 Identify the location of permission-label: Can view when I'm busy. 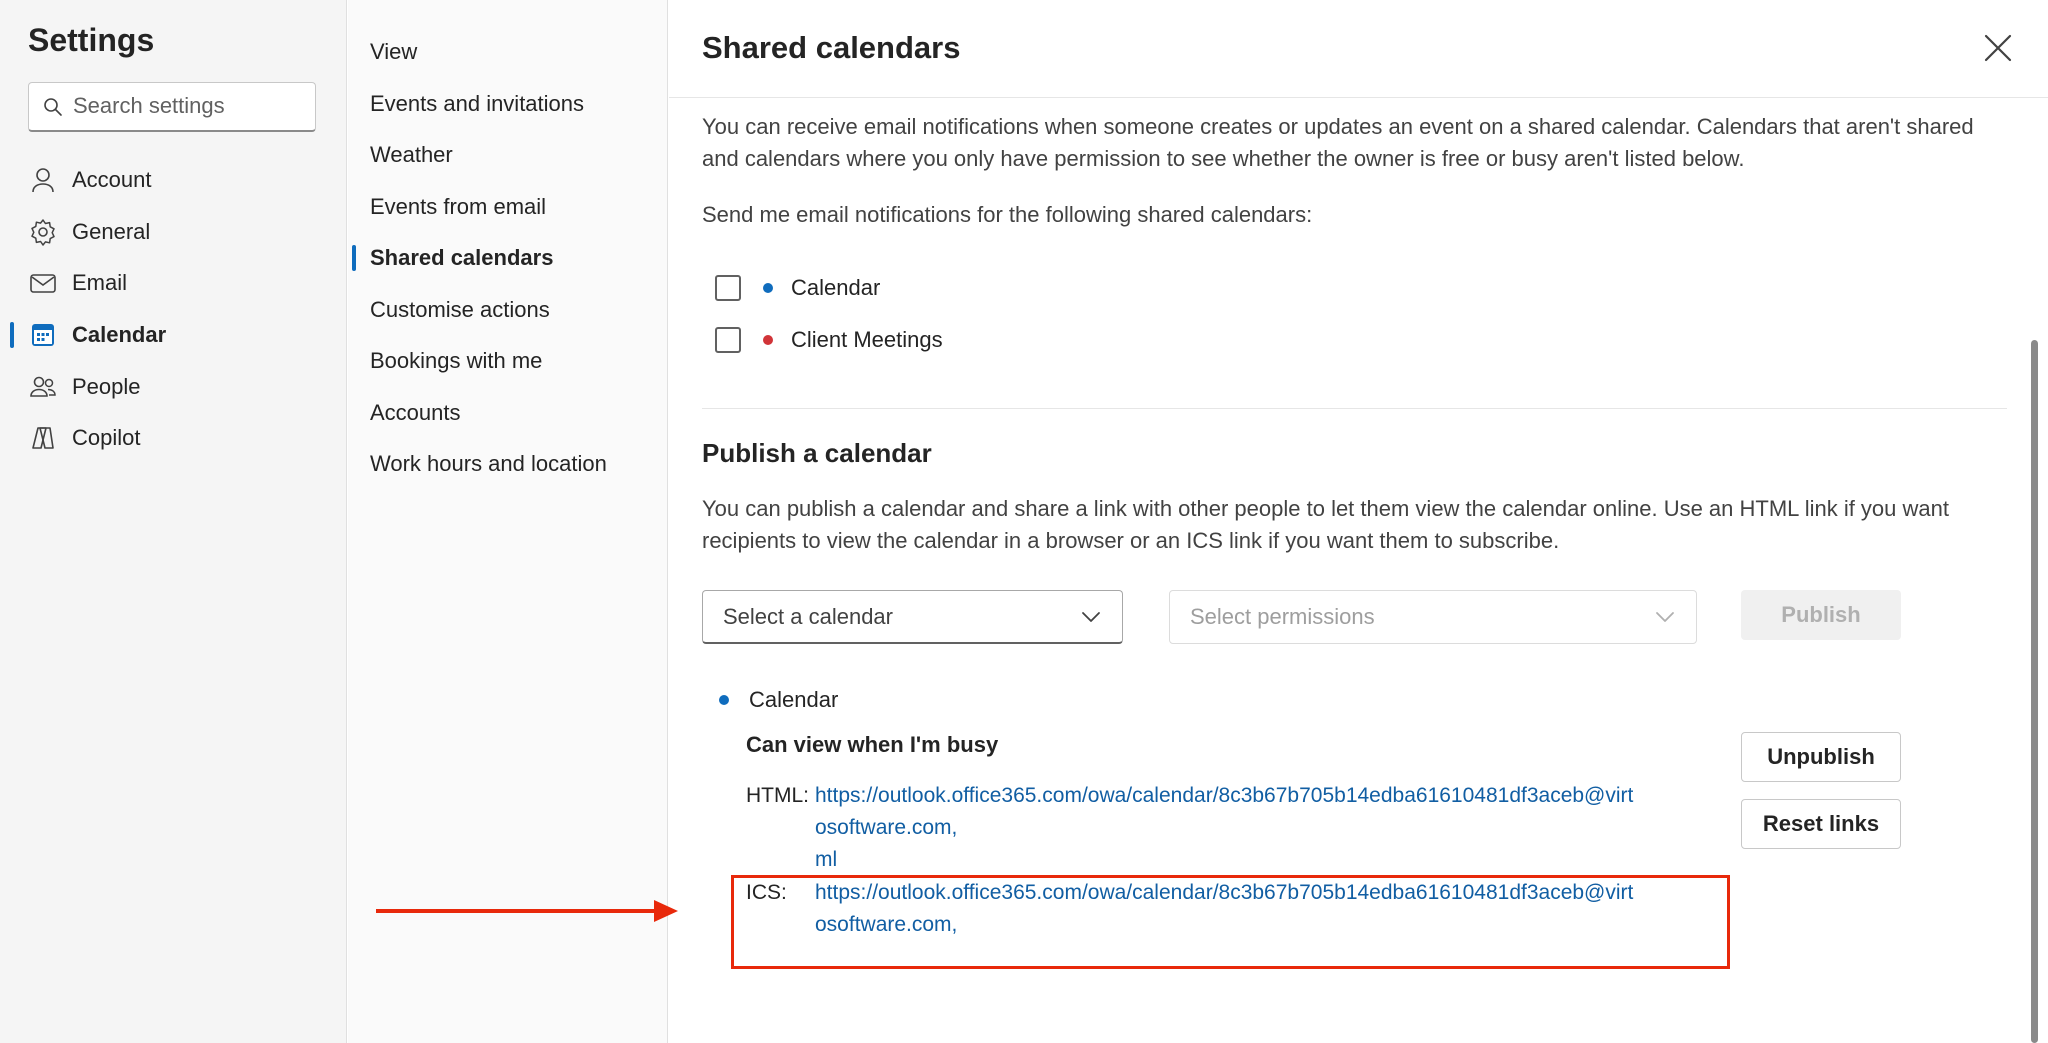
(872, 744).